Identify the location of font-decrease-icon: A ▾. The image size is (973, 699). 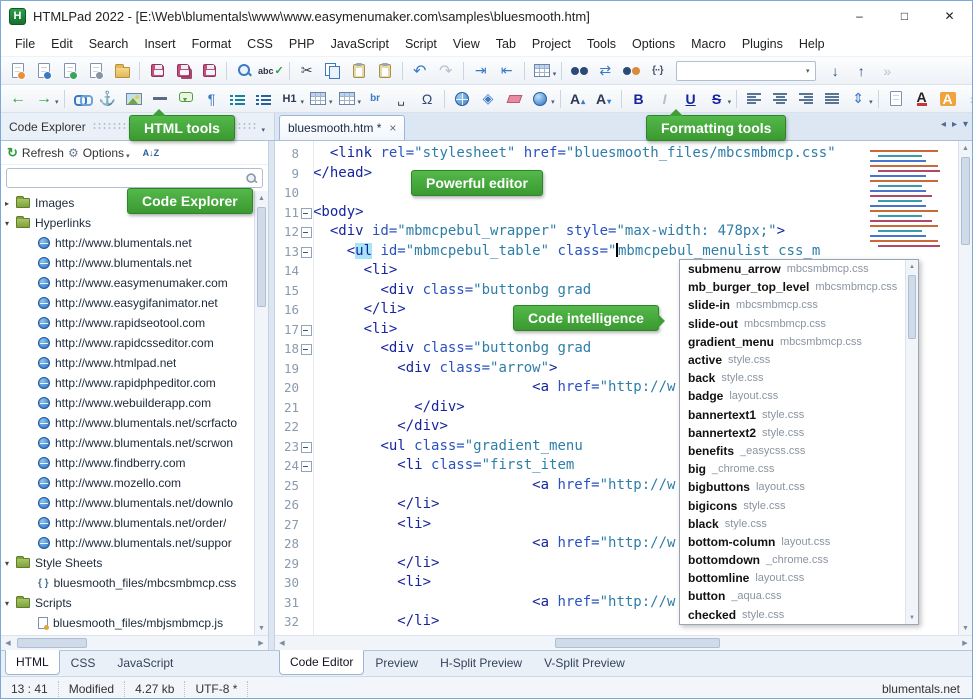
(604, 99).